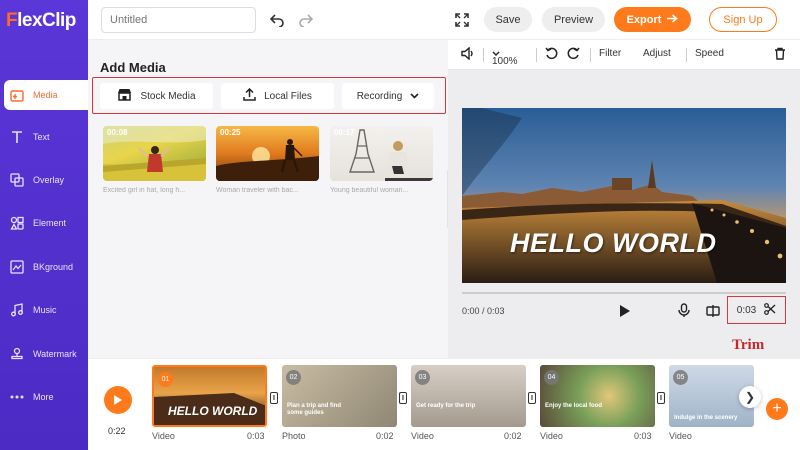 The image size is (800, 450). I want to click on sidebar-item-text: Text, so click(44, 137).